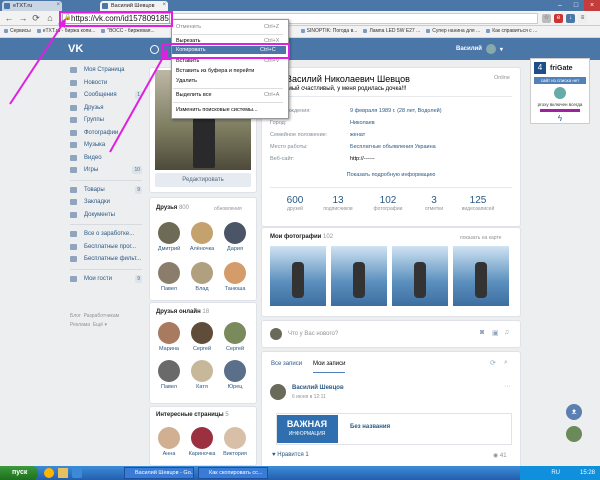 Image resolution: width=600 pixels, height=480 pixels. I want to click on sidebar-item-messages: Сообщения 1, so click(106, 95).